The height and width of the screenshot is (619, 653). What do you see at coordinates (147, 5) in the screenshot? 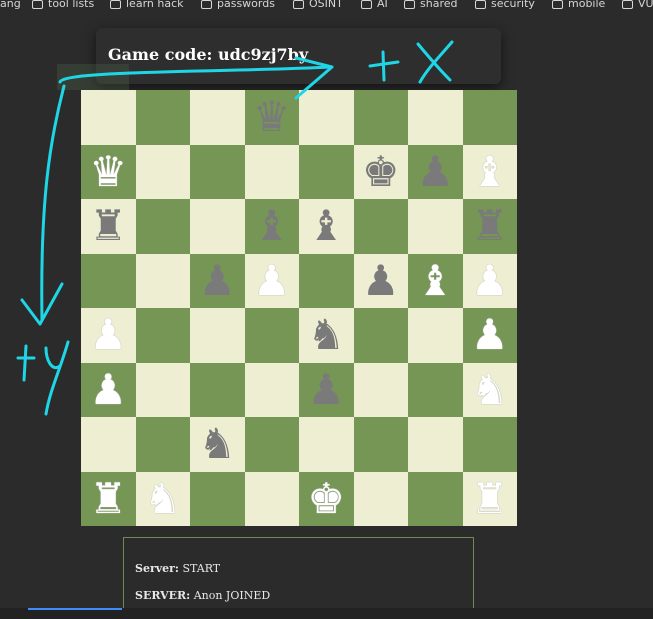
I see `bookmark-learn-hack: learn hack` at bounding box center [147, 5].